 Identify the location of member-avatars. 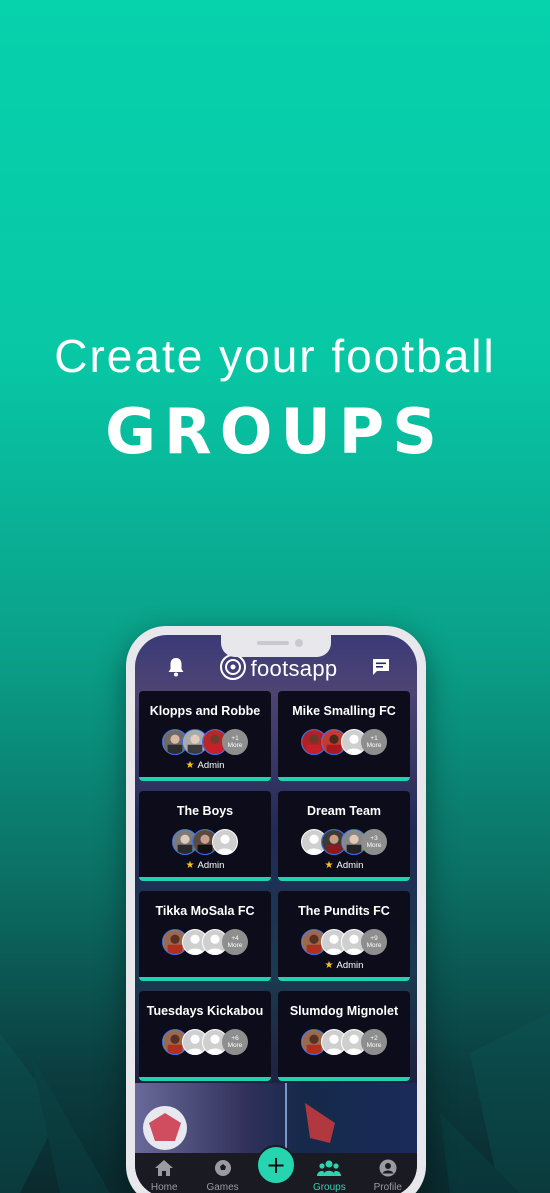
(205, 842).